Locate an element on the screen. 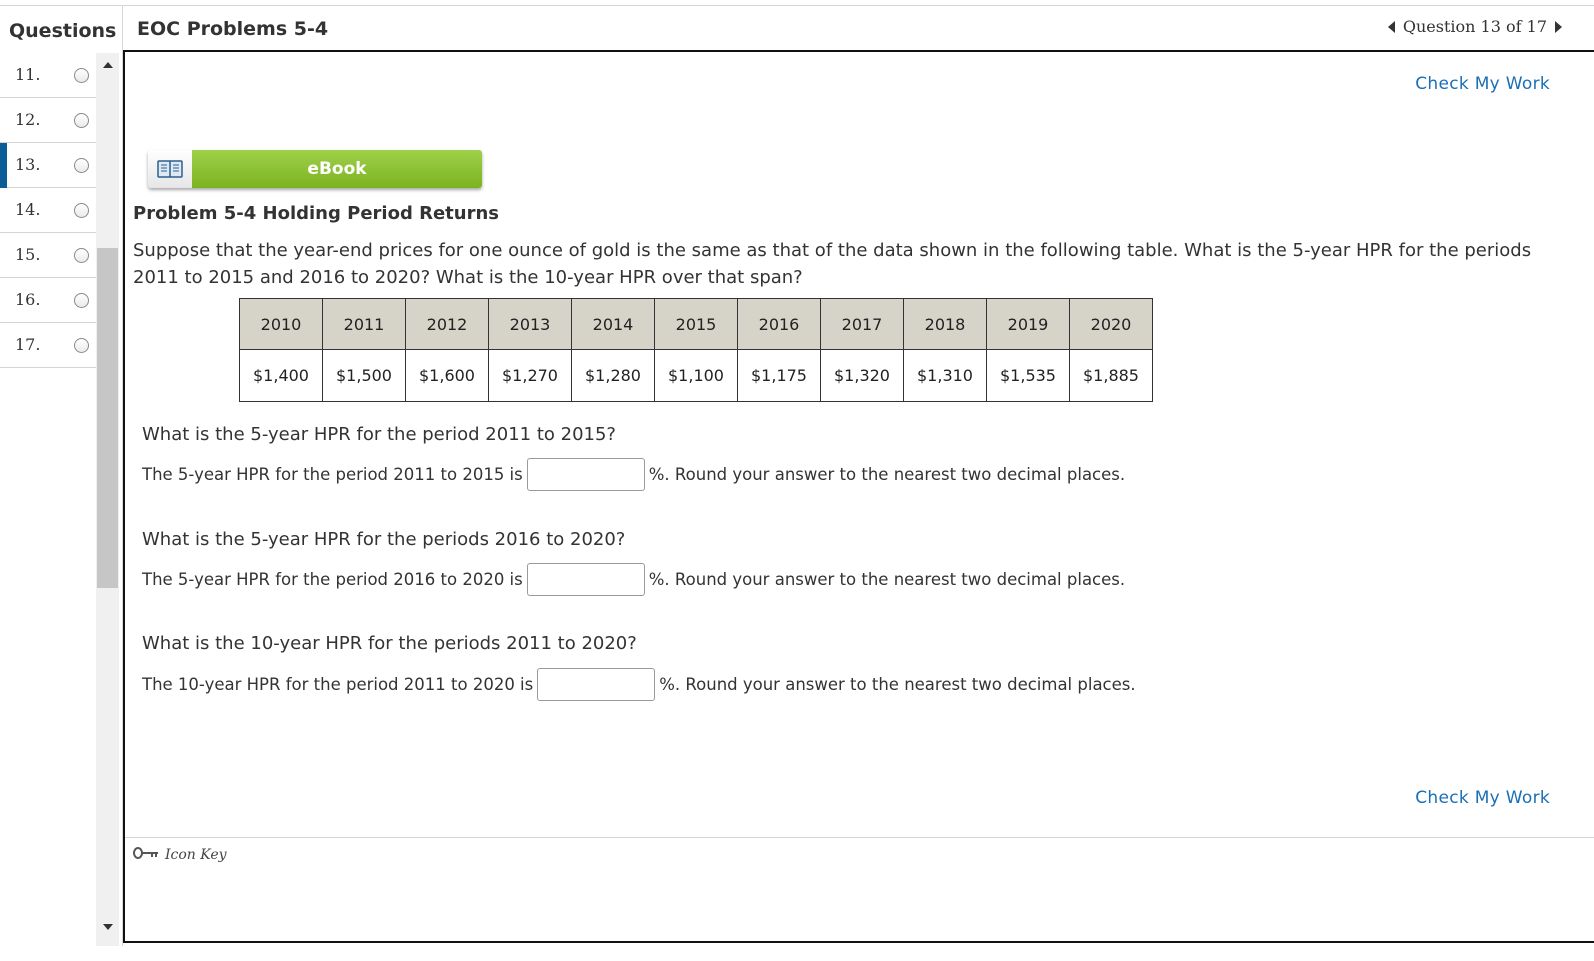 This screenshot has height=961, width=1594. year-cell: 2017 is located at coordinates (862, 324).